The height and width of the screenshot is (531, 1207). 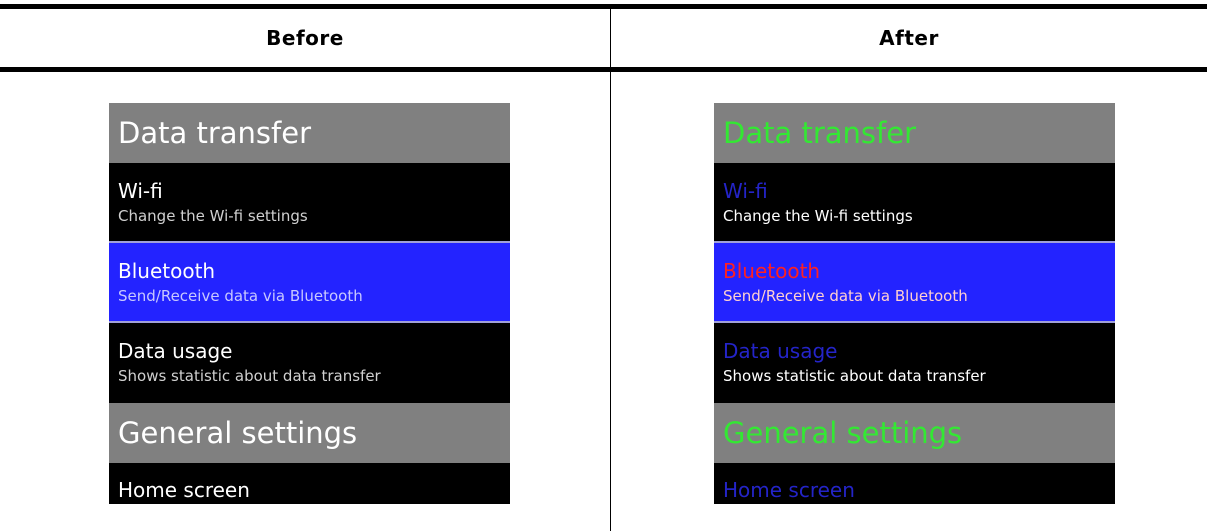 I want to click on before-column-header: Before, so click(x=305, y=38).